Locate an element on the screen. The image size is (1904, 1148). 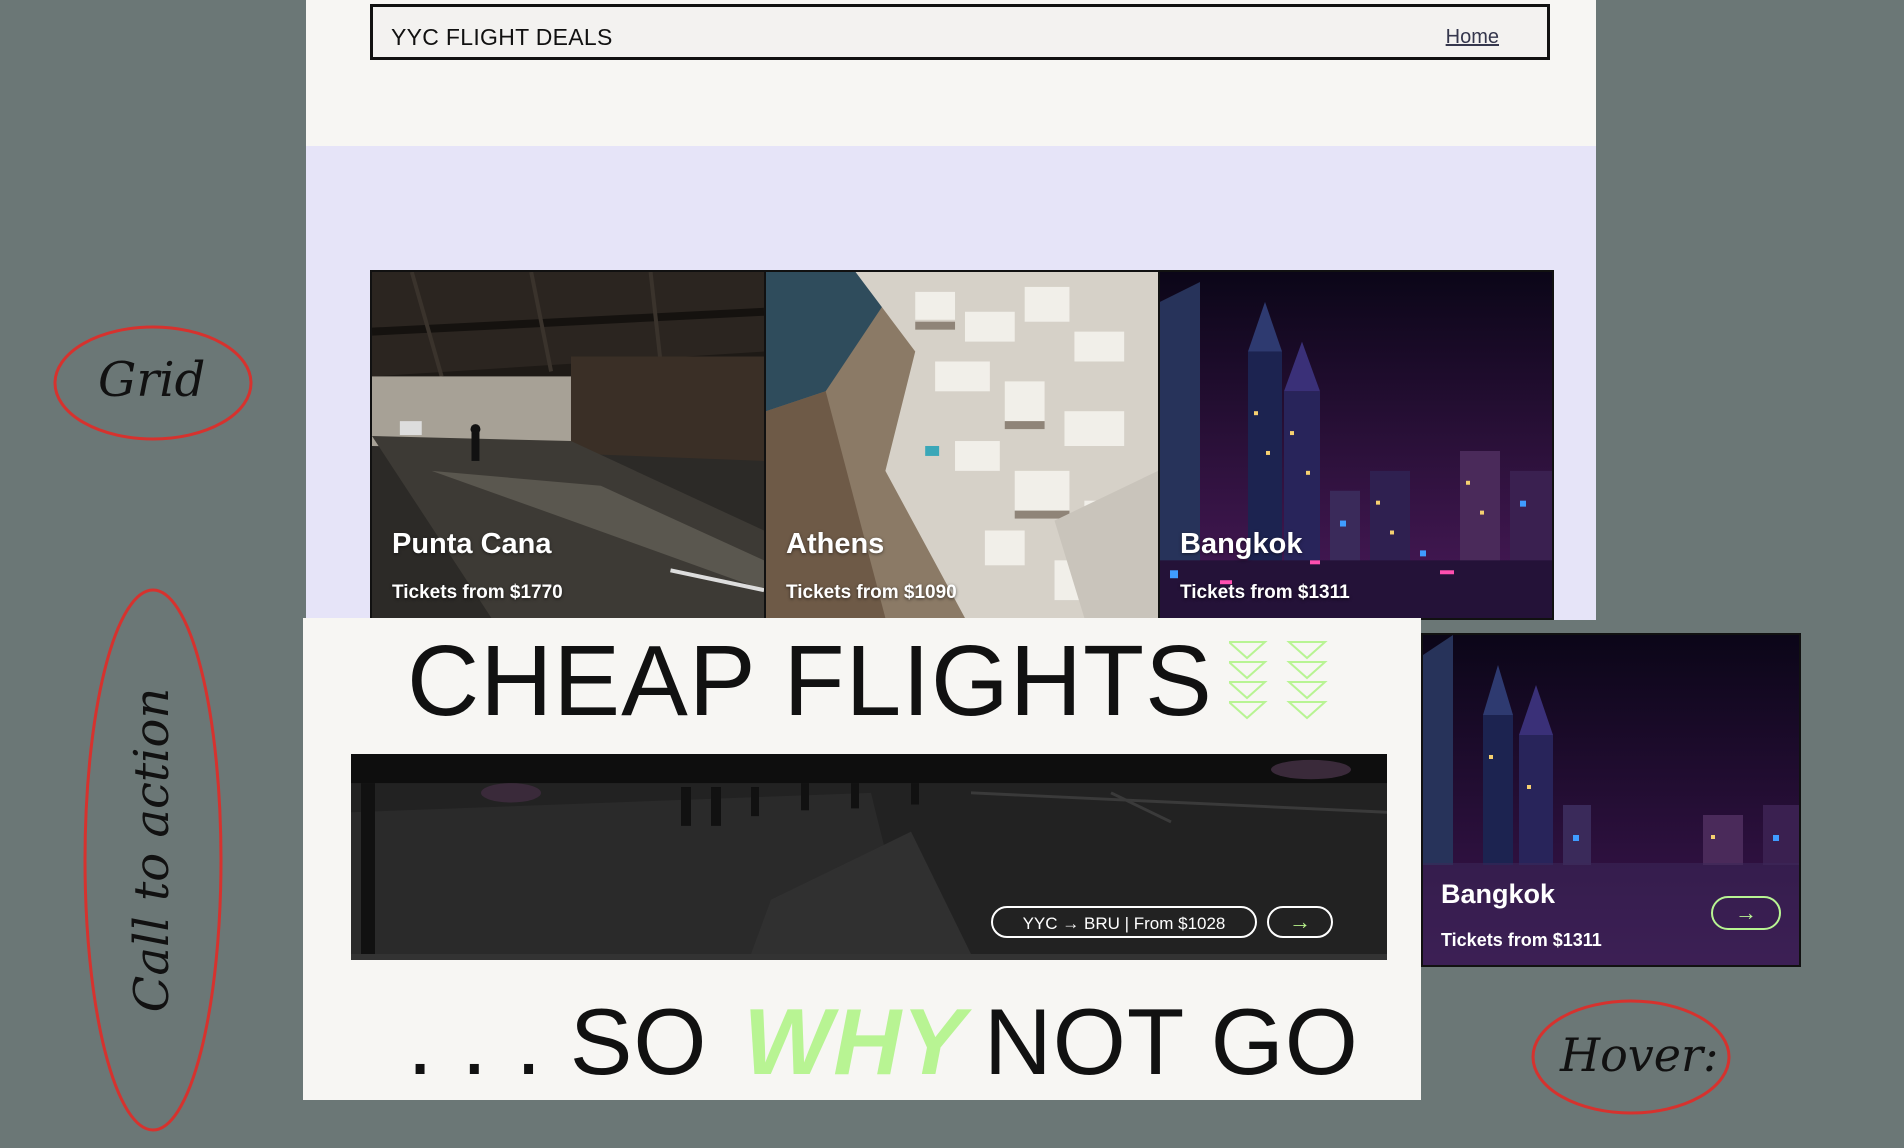
destination-card-bangkok: Bangkok Tickets from $1311 is located at coordinates (1356, 445).